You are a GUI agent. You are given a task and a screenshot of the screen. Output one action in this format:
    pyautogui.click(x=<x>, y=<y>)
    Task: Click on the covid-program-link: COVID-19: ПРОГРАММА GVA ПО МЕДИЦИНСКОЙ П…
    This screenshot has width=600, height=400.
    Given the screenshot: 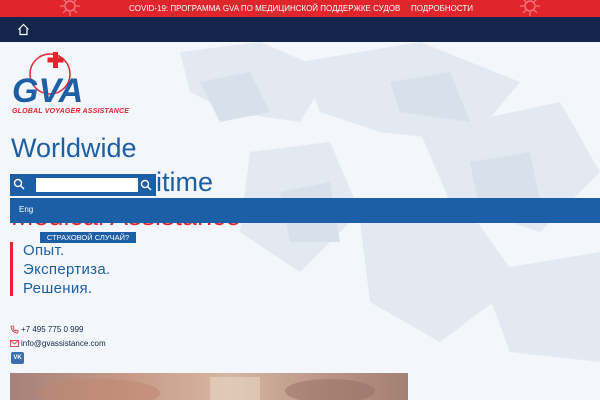 What is the action you would take?
    pyautogui.click(x=264, y=8)
    